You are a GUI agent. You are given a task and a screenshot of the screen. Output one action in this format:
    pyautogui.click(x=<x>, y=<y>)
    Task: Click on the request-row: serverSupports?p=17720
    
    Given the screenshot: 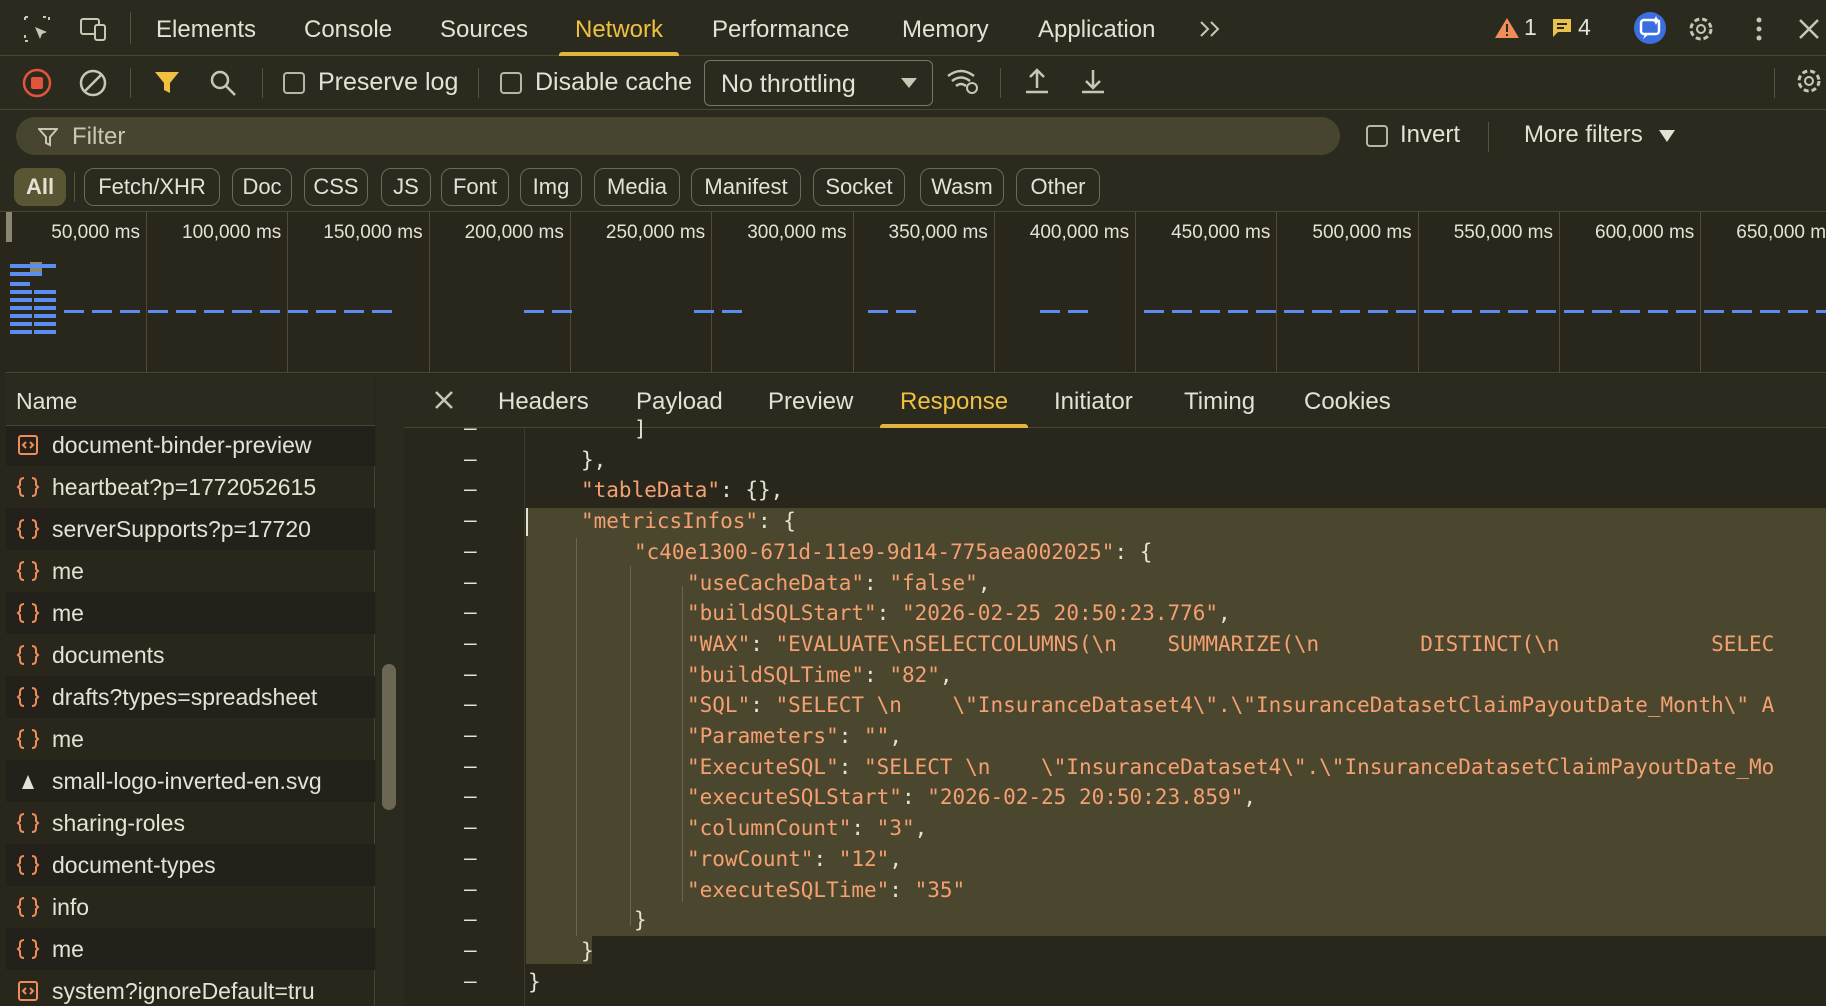 What is the action you would take?
    pyautogui.click(x=190, y=529)
    